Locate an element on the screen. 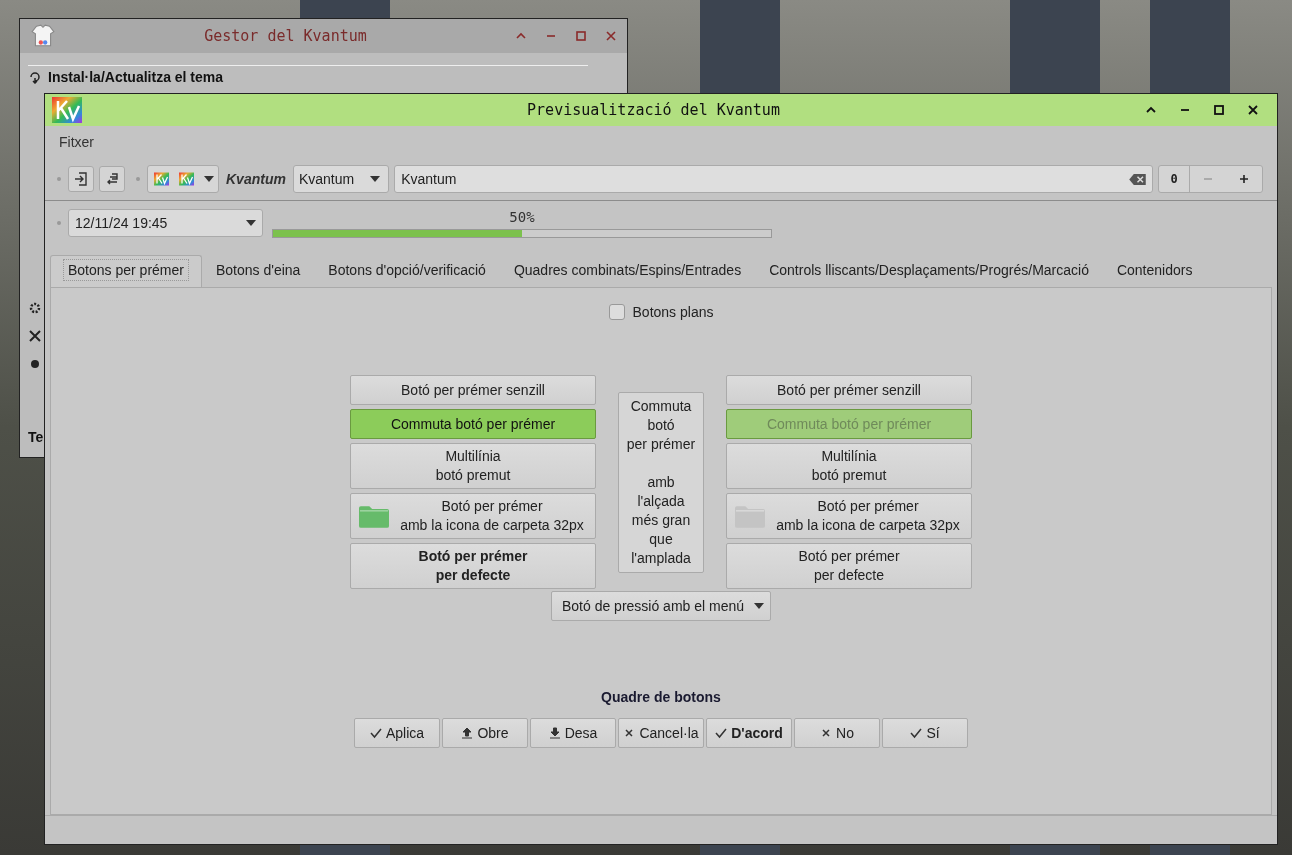 Image resolution: width=1292 pixels, height=855 pixels. tall-toggle-button: Commuta botó per prémer amb l'alçada més gran que l'amplada is located at coordinates (661, 482).